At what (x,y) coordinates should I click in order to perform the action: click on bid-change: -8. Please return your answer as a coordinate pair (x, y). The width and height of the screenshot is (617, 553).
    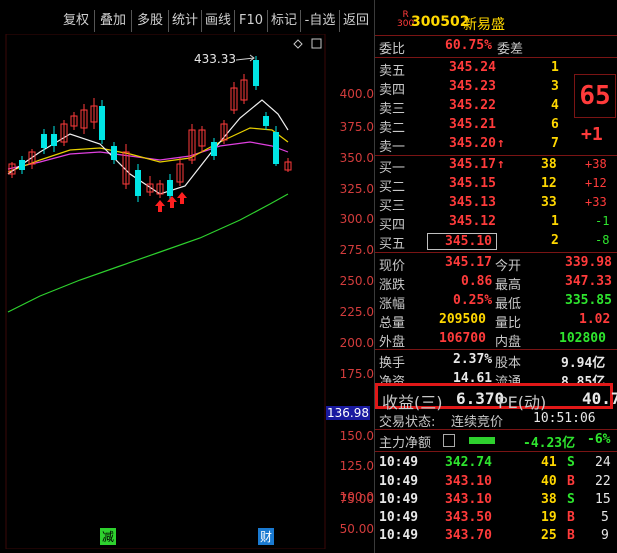
    Looking at the image, I should click on (602, 240).